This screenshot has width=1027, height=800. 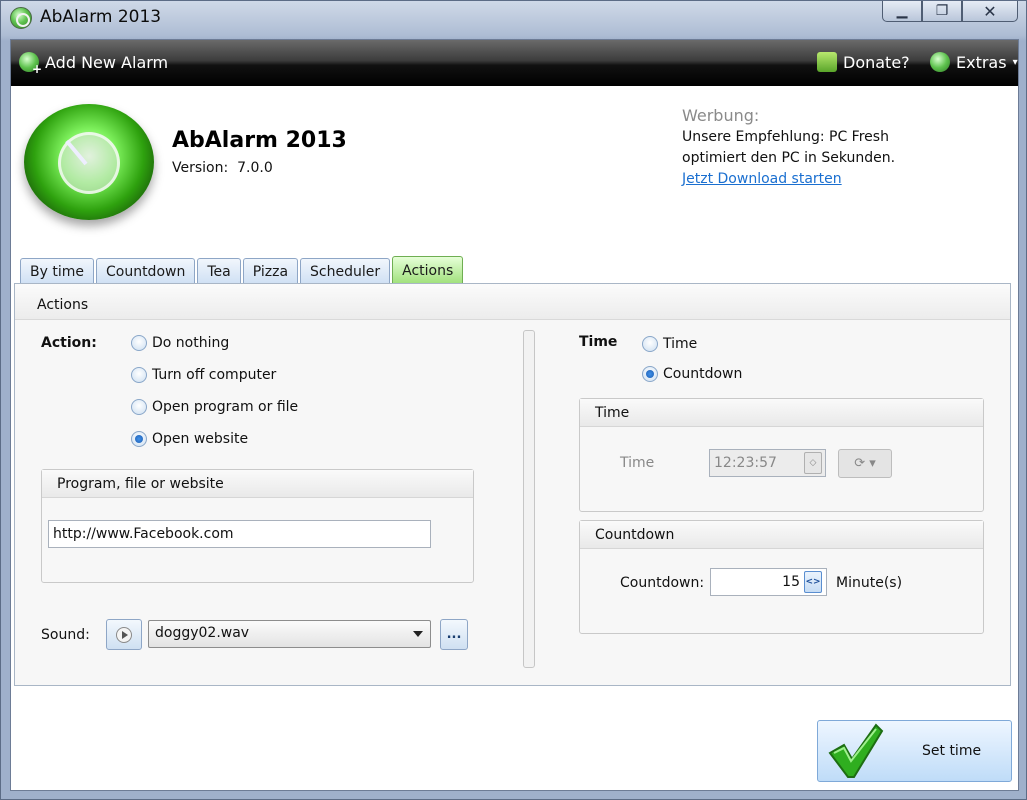 What do you see at coordinates (57, 271) in the screenshot?
I see `tab-by-time: By time` at bounding box center [57, 271].